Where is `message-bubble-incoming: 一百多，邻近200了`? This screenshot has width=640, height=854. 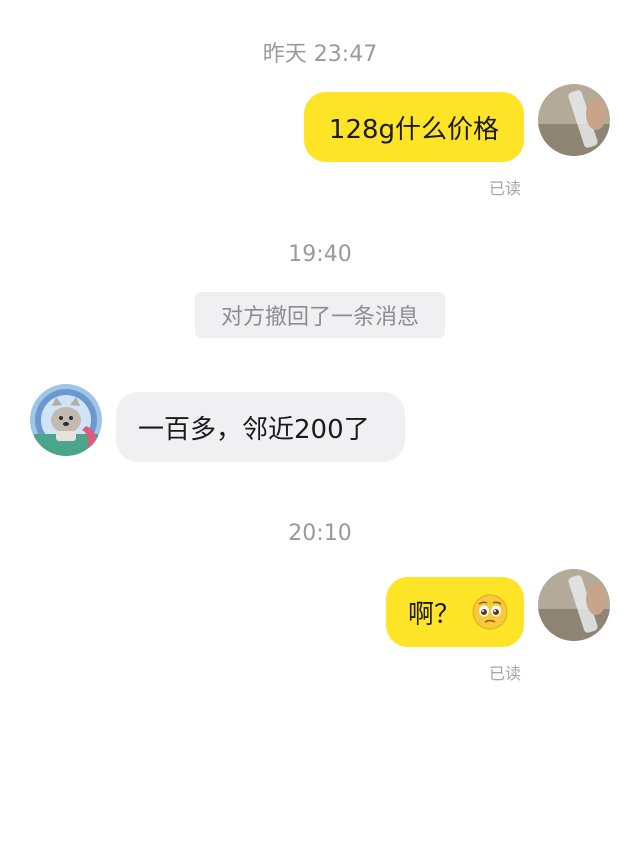 message-bubble-incoming: 一百多，邻近200了 is located at coordinates (260, 427).